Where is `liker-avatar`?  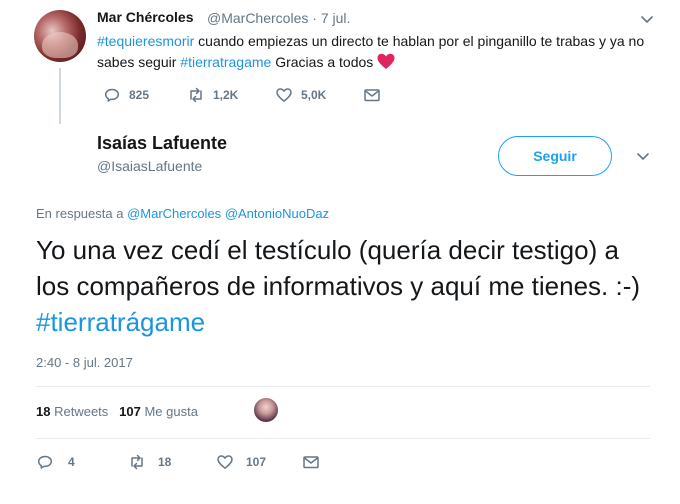
liker-avatar is located at coordinates (266, 410).